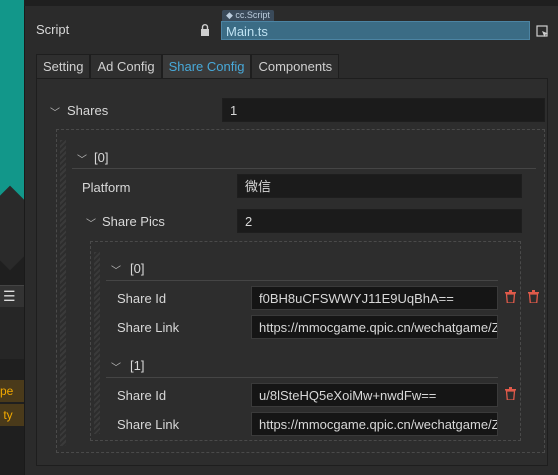 The width and height of the screenshot is (558, 475). Describe the element at coordinates (206, 66) in the screenshot. I see `tab-share-config: Share Config` at that location.